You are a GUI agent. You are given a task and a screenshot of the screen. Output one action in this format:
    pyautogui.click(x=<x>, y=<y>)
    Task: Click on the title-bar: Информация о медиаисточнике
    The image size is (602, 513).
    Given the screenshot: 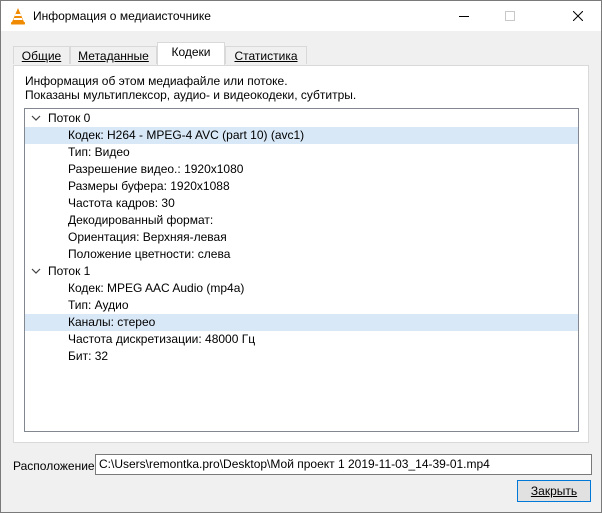 What is the action you would take?
    pyautogui.click(x=301, y=16)
    